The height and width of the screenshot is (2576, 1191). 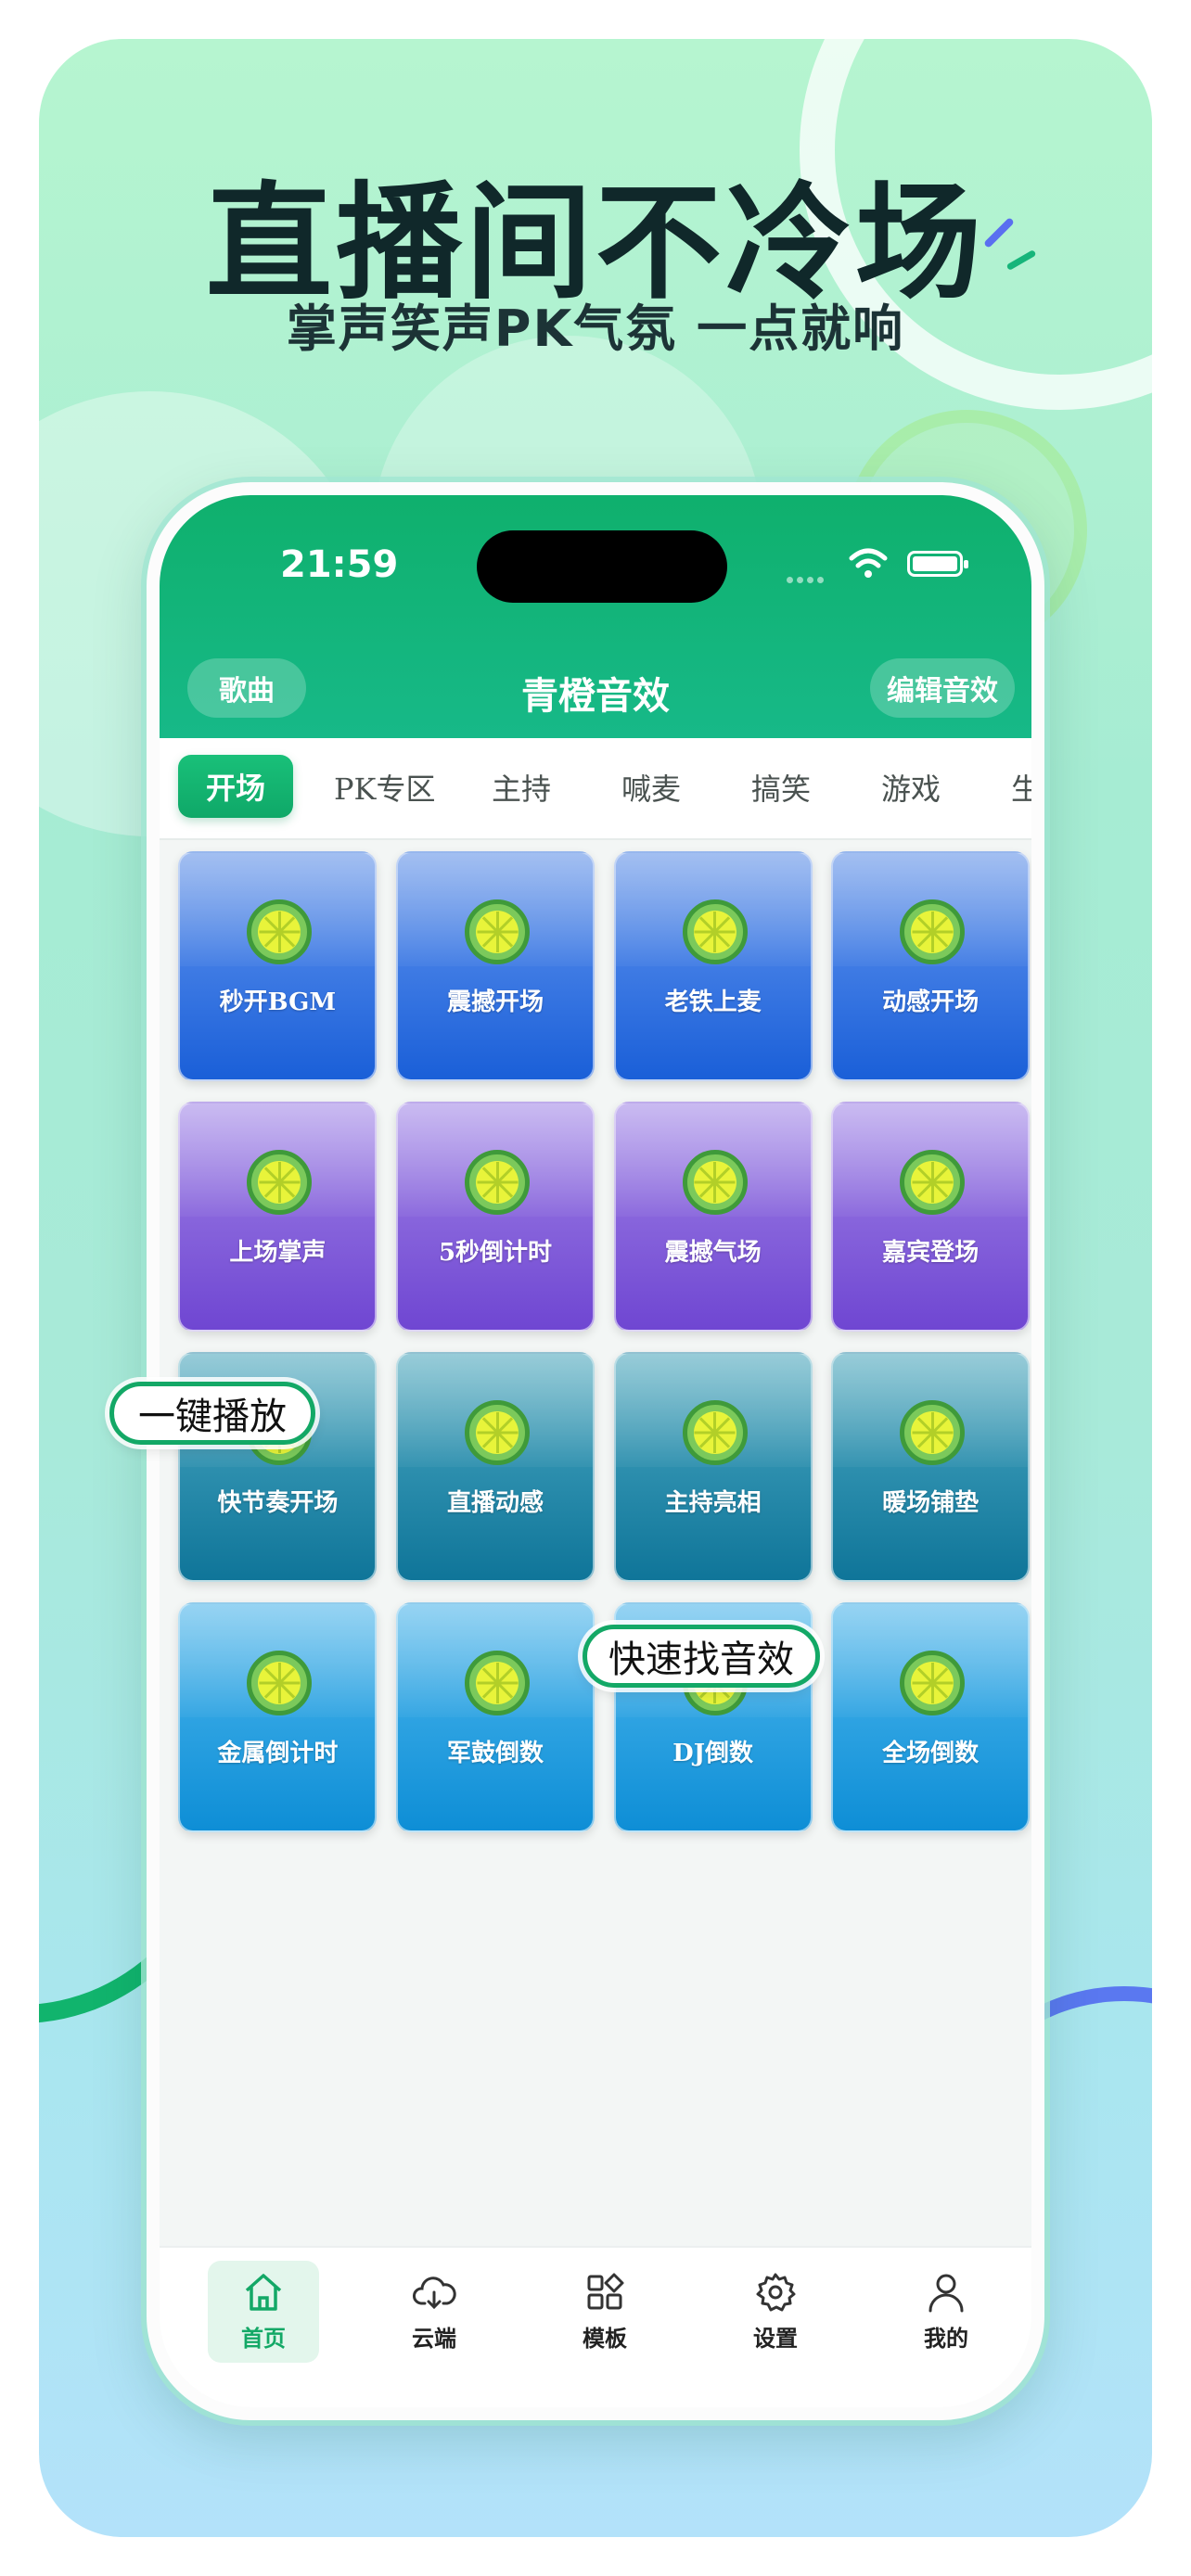 What do you see at coordinates (278, 1002) in the screenshot?
I see `sound-tile-label: 秒开BGM` at bounding box center [278, 1002].